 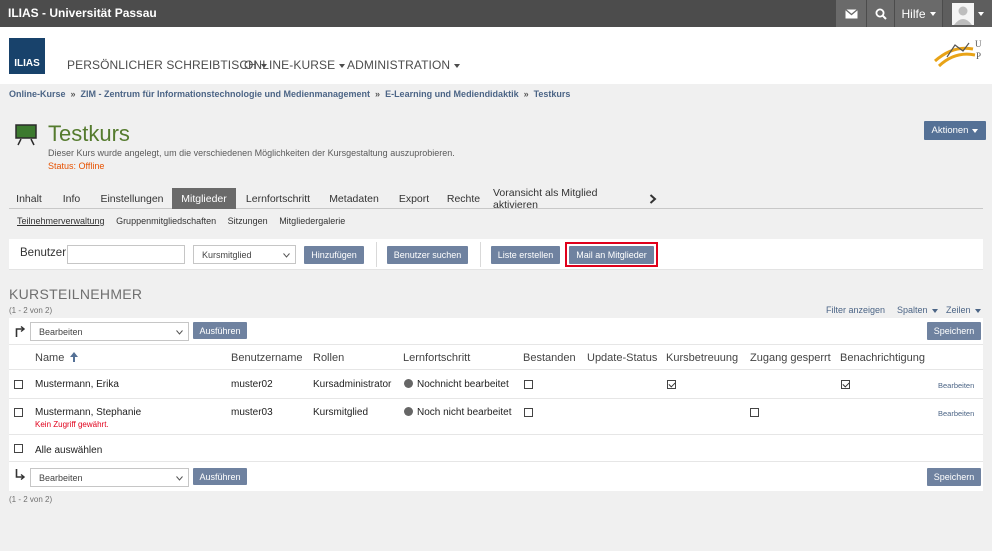 What do you see at coordinates (845, 384) in the screenshot?
I see `notification-checkbox` at bounding box center [845, 384].